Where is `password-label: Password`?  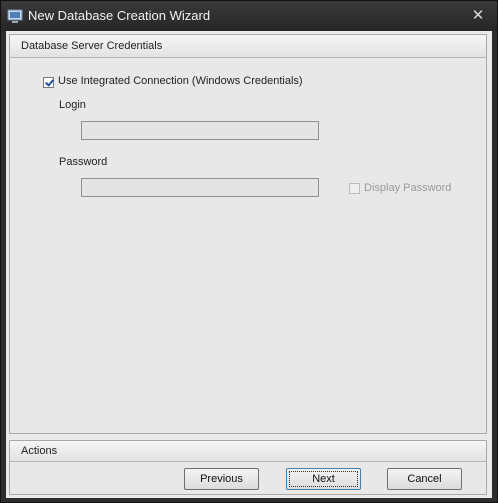 password-label: Password is located at coordinates (83, 162).